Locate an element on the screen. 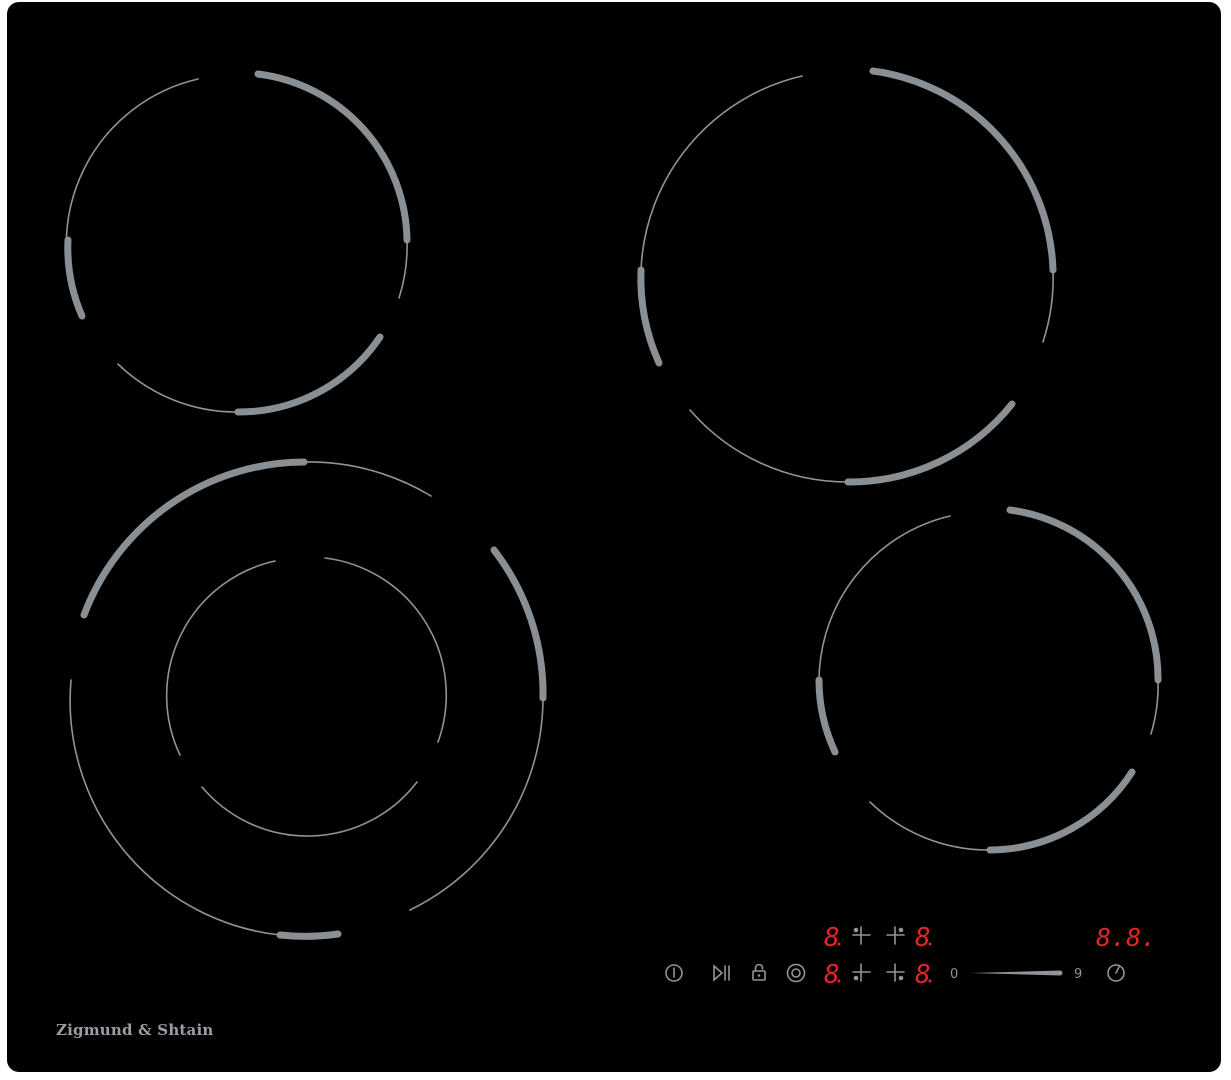 The width and height of the screenshot is (1231, 1080). dual-zone-icon is located at coordinates (796, 973).